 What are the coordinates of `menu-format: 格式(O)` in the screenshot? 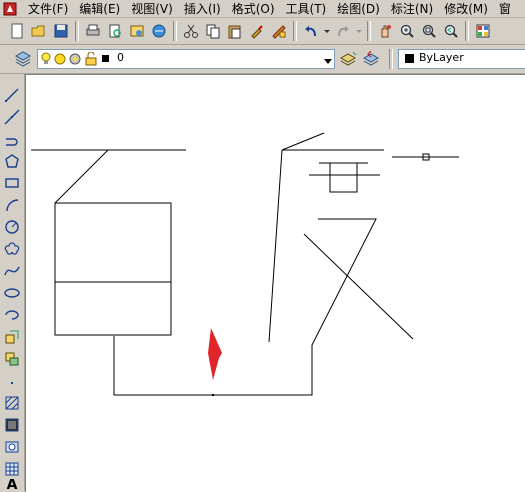 It's located at (254, 9).